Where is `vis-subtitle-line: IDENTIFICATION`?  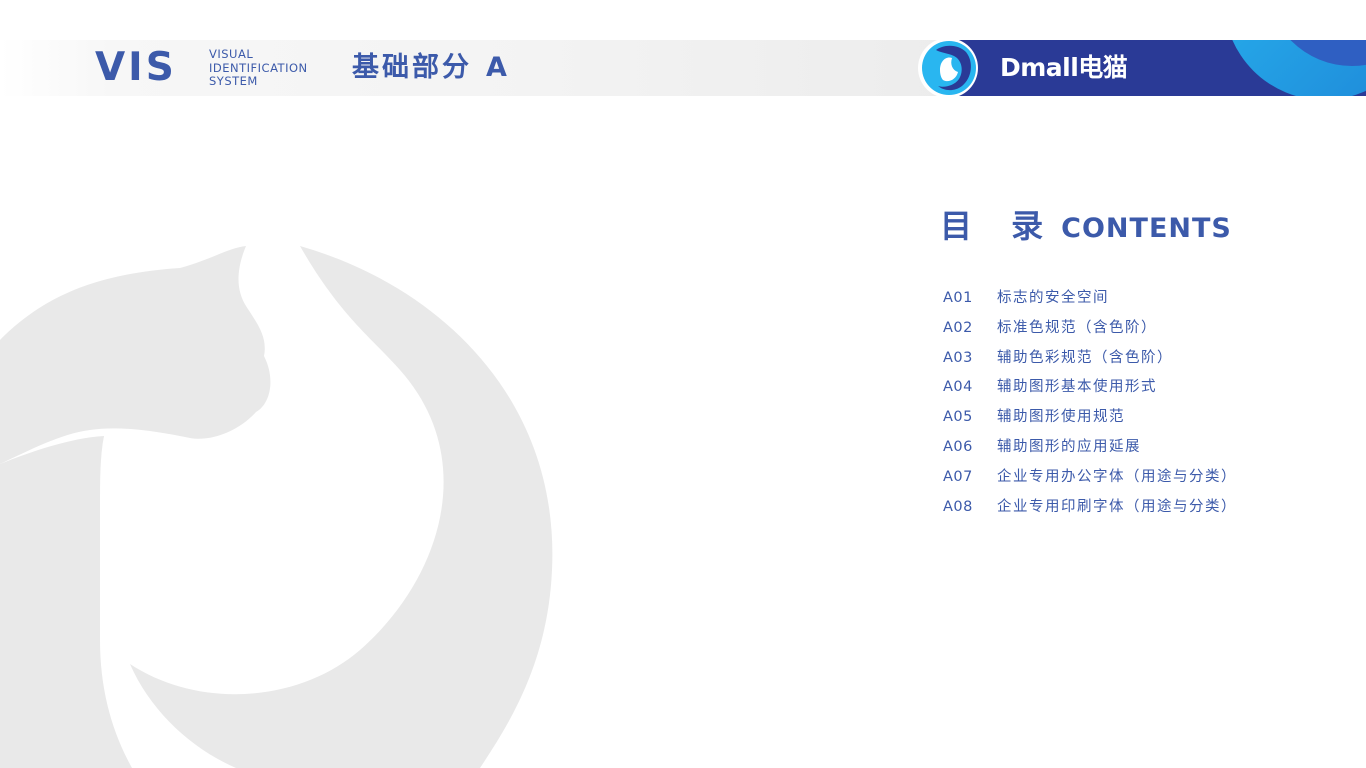 vis-subtitle-line: IDENTIFICATION is located at coordinates (258, 67).